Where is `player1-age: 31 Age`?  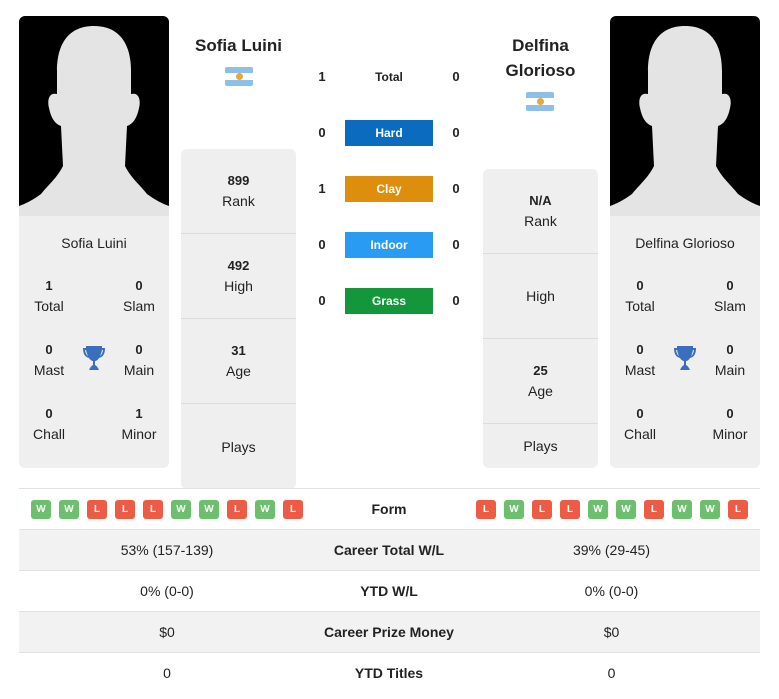
player1-age: 31 Age is located at coordinates (238, 361).